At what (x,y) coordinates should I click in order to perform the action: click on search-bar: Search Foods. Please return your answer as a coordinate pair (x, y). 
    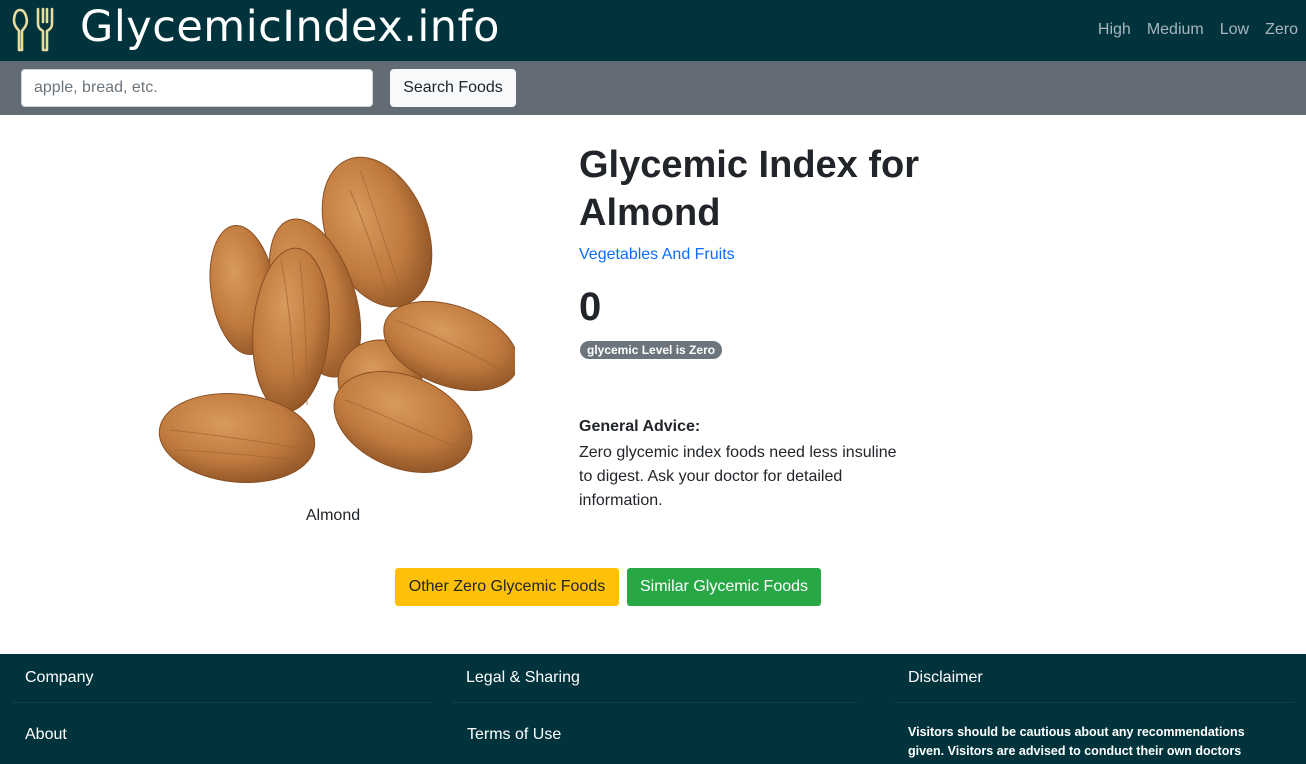
    Looking at the image, I should click on (653, 88).